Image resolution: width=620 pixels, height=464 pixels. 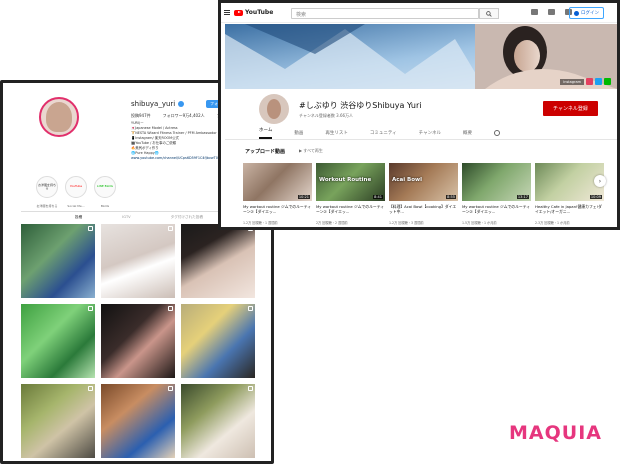 What do you see at coordinates (607, 81) in the screenshot?
I see `line-icon` at bounding box center [607, 81].